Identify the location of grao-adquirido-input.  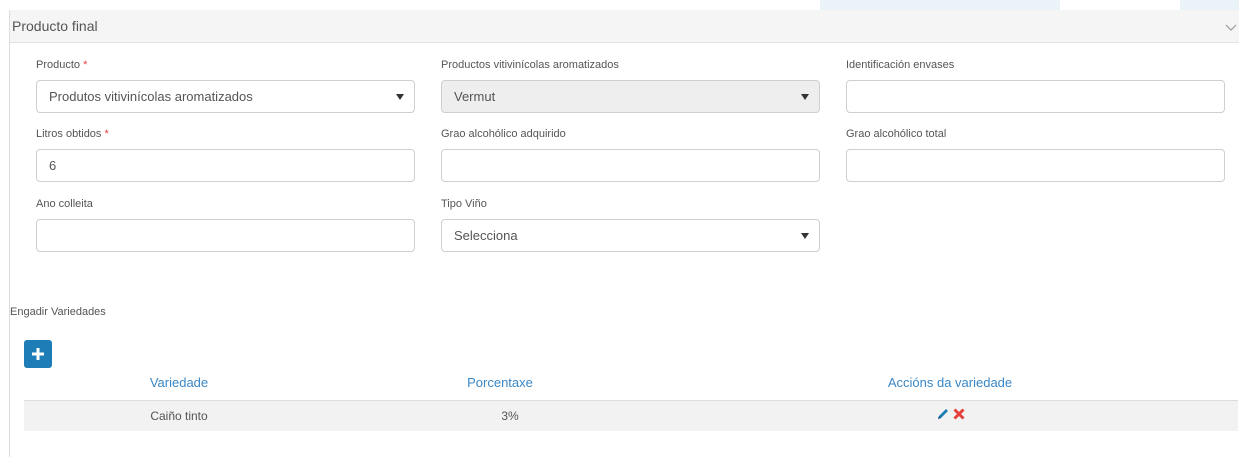
(630, 165).